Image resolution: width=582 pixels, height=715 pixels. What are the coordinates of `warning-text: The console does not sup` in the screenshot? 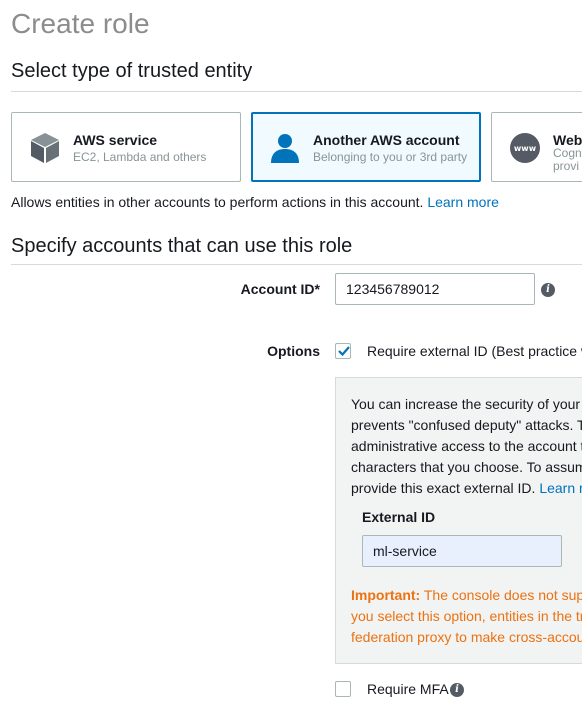 It's located at (501, 595).